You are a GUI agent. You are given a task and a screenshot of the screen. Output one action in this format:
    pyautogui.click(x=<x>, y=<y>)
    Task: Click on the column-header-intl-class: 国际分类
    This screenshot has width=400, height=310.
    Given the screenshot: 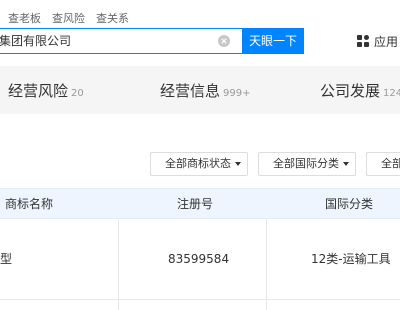 What is the action you would take?
    pyautogui.click(x=349, y=204)
    